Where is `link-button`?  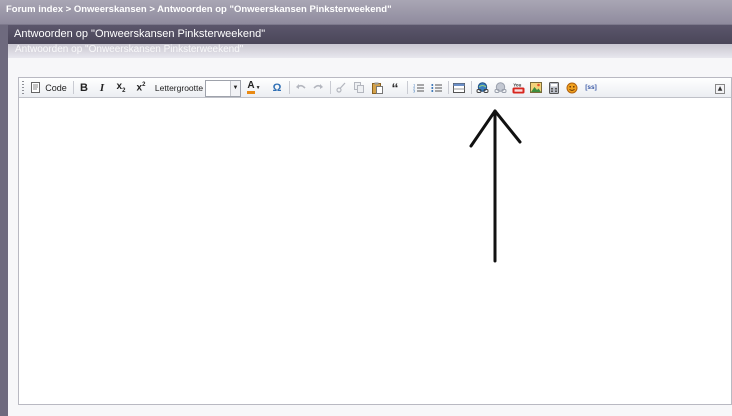
link-button is located at coordinates (482, 87).